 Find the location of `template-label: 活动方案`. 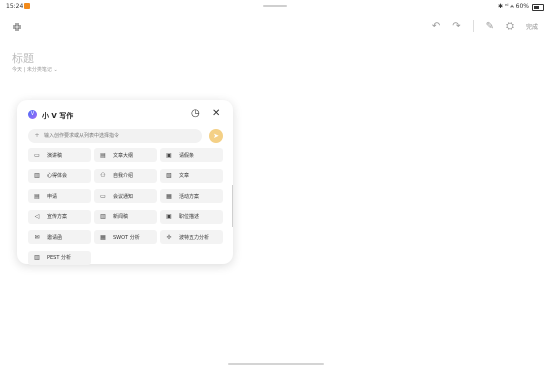

template-label: 活动方案 is located at coordinates (189, 196).